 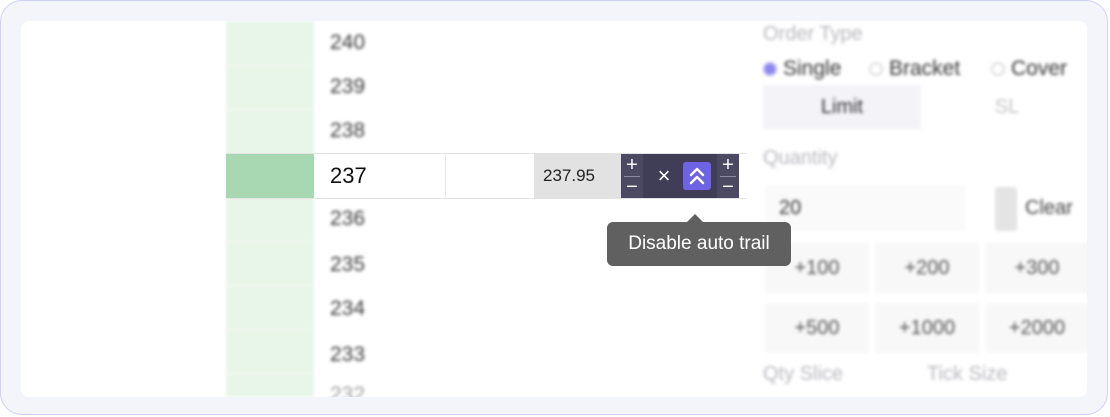 I want to click on ladder-row: 233, so click(x=534, y=355).